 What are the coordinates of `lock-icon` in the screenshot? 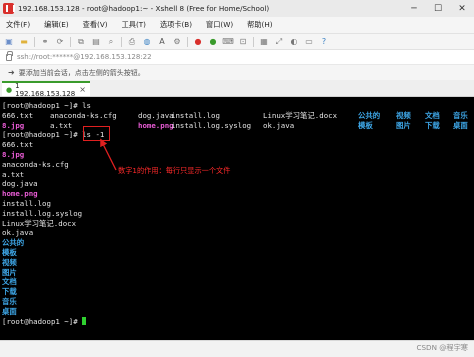 It's located at (9, 55).